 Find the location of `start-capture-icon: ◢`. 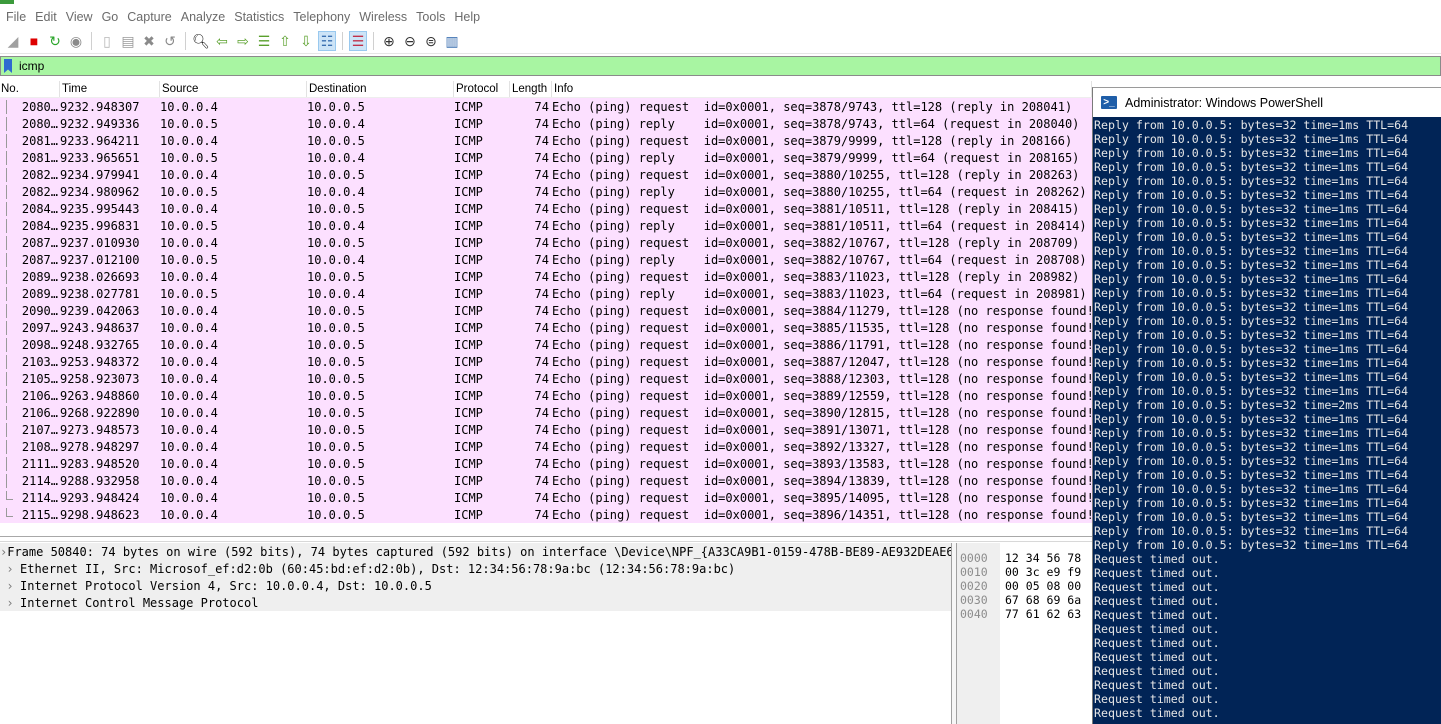

start-capture-icon: ◢ is located at coordinates (13, 41).